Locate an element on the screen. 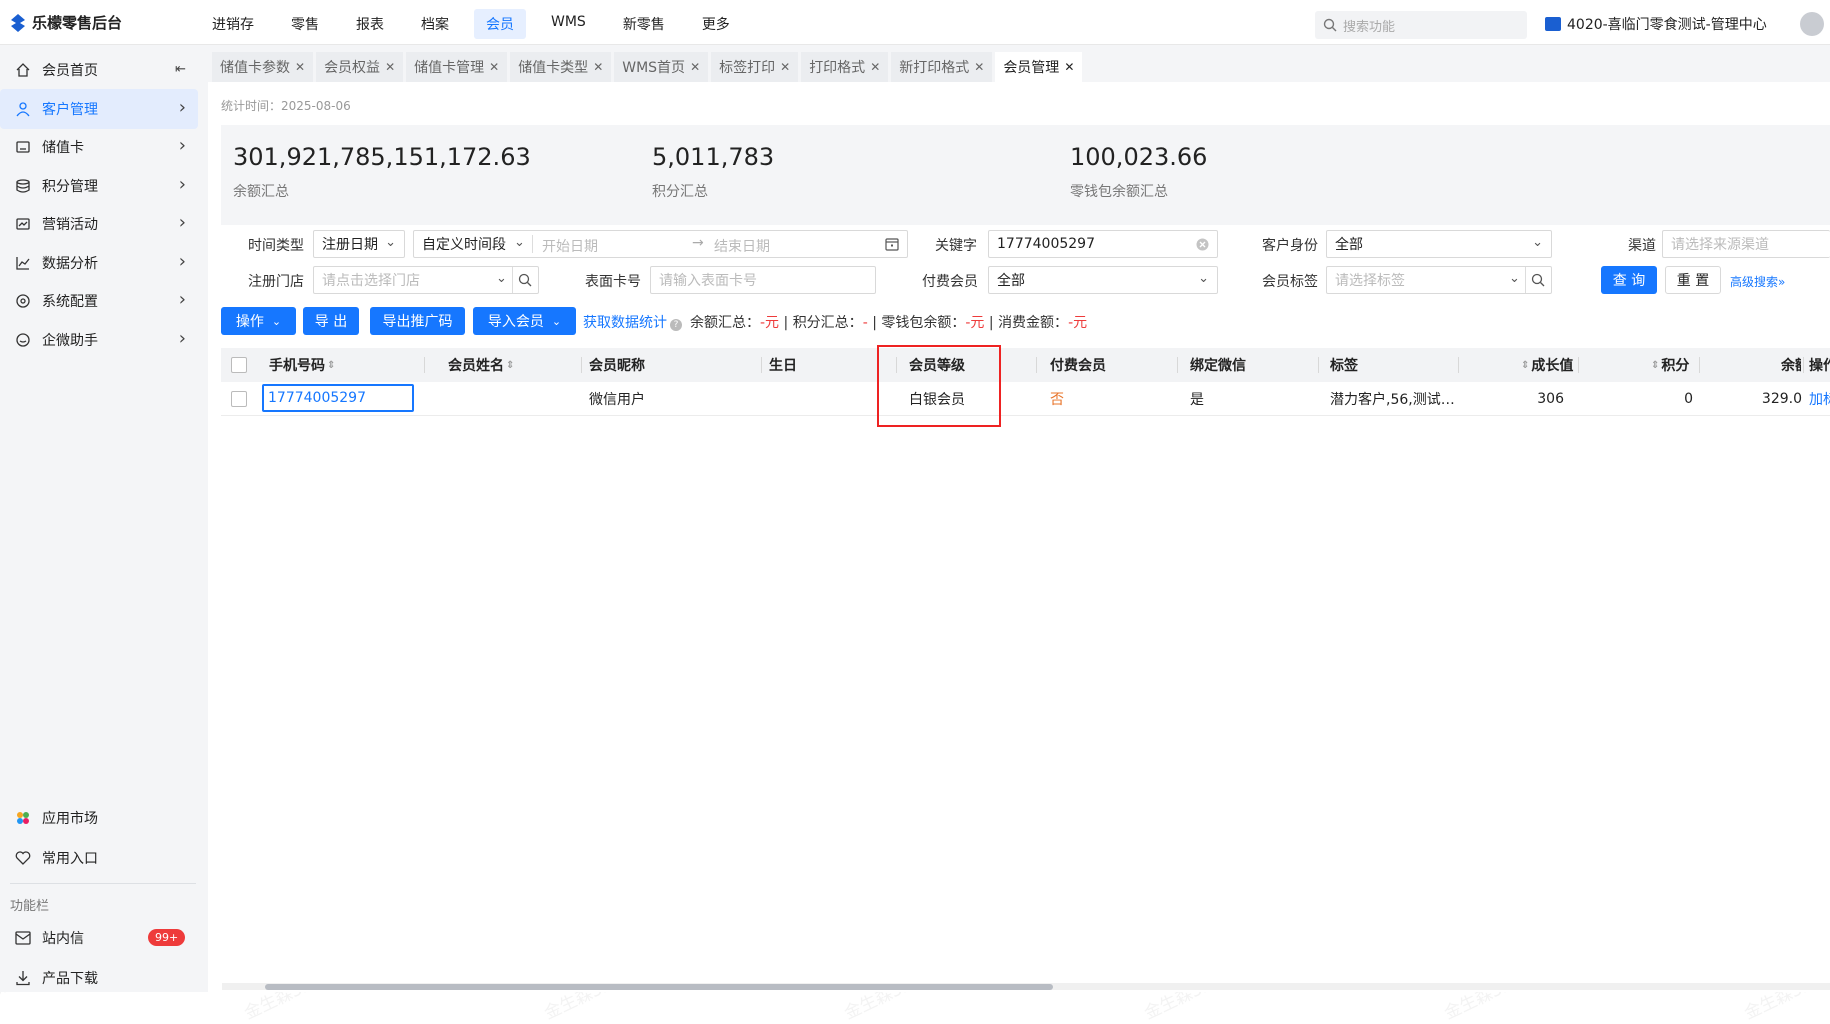 Image resolution: width=1830 pixels, height=1024 pixels. fetch-stats-link: 获取数据统计? is located at coordinates (632, 322).